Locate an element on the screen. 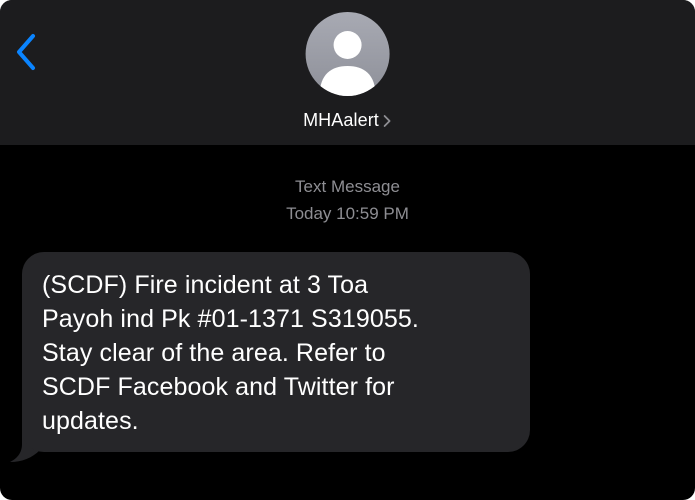  chevron-left-icon is located at coordinates (26, 52).